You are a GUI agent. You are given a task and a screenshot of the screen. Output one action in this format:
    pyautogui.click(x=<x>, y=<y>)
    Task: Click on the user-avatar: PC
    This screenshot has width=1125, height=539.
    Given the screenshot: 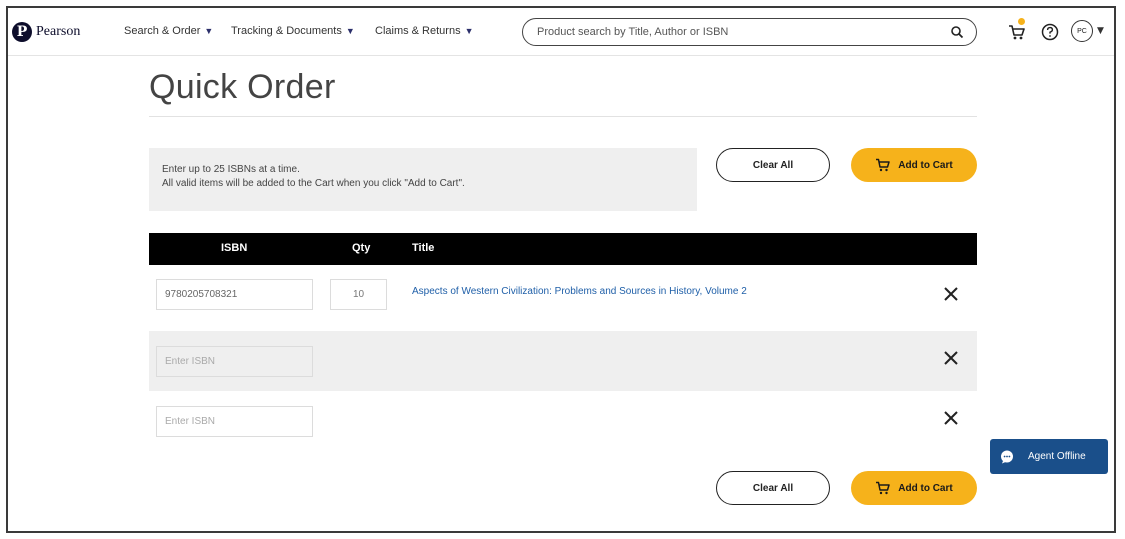 What is the action you would take?
    pyautogui.click(x=1082, y=31)
    